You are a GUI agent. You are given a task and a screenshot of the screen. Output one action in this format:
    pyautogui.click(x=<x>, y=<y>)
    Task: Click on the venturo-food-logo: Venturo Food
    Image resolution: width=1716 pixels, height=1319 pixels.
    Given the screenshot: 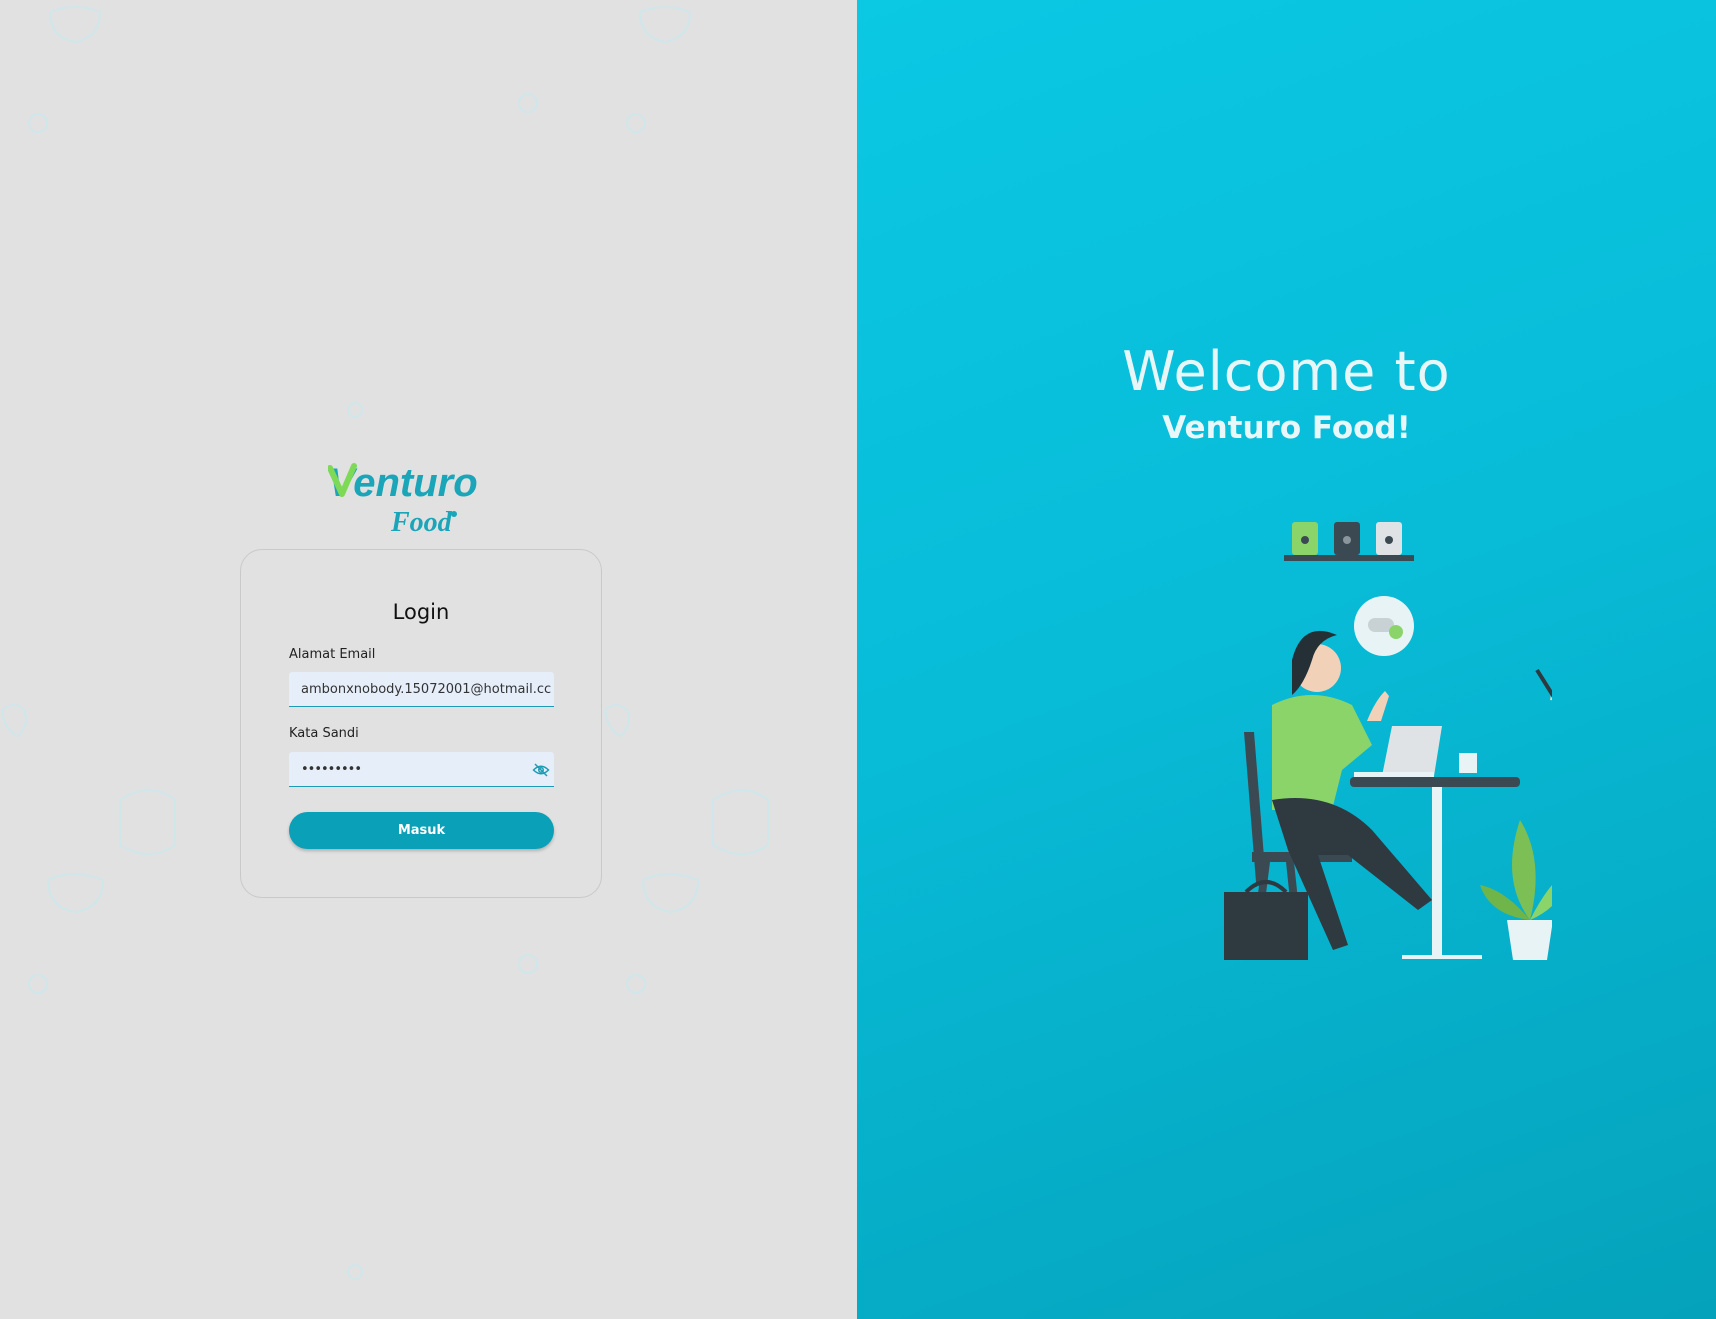 What is the action you would take?
    pyautogui.click(x=403, y=498)
    